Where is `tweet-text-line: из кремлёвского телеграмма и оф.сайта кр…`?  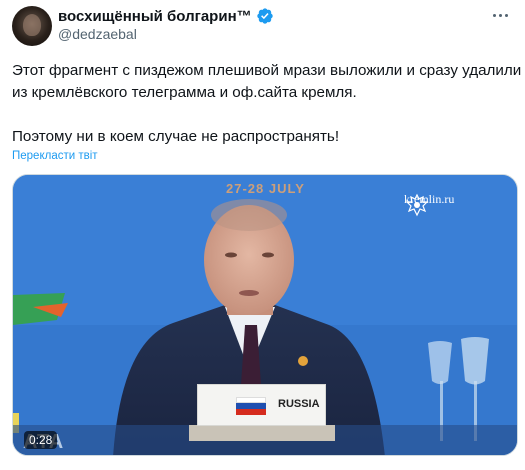 tweet-text-line: из кремлёвского телеграмма и оф.сайта кр… is located at coordinates (184, 92).